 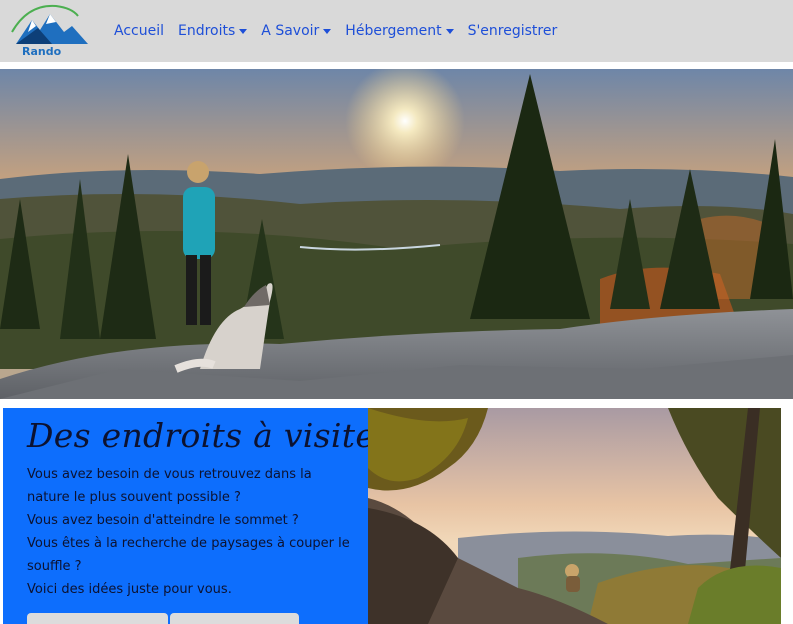 I want to click on nav-item-a-savoir: A Savoir, so click(x=296, y=31).